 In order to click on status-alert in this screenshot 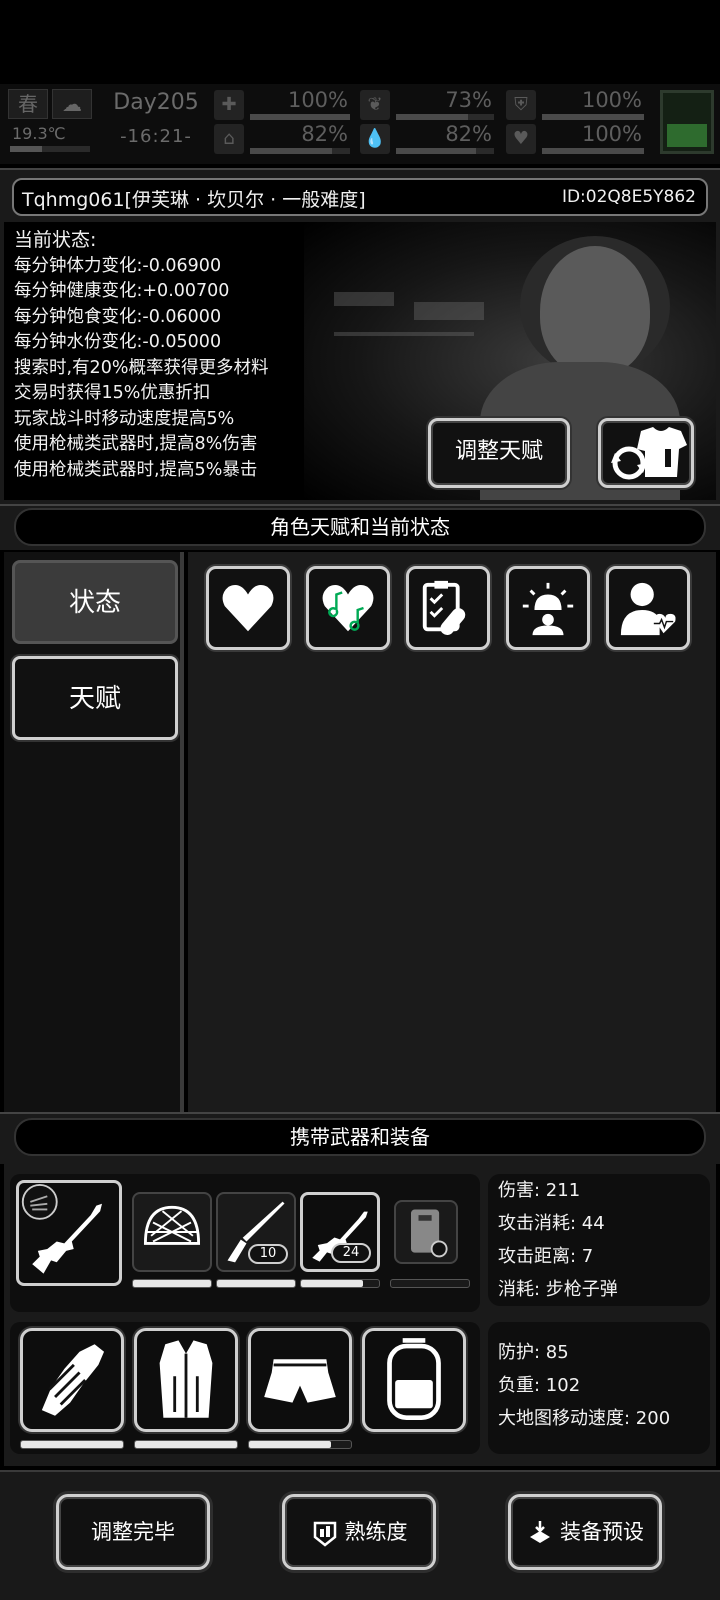, I will do `click(548, 608)`.